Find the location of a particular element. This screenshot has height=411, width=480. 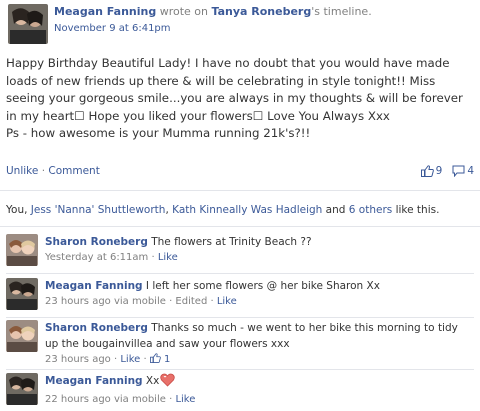

comment-icon is located at coordinates (458, 171).